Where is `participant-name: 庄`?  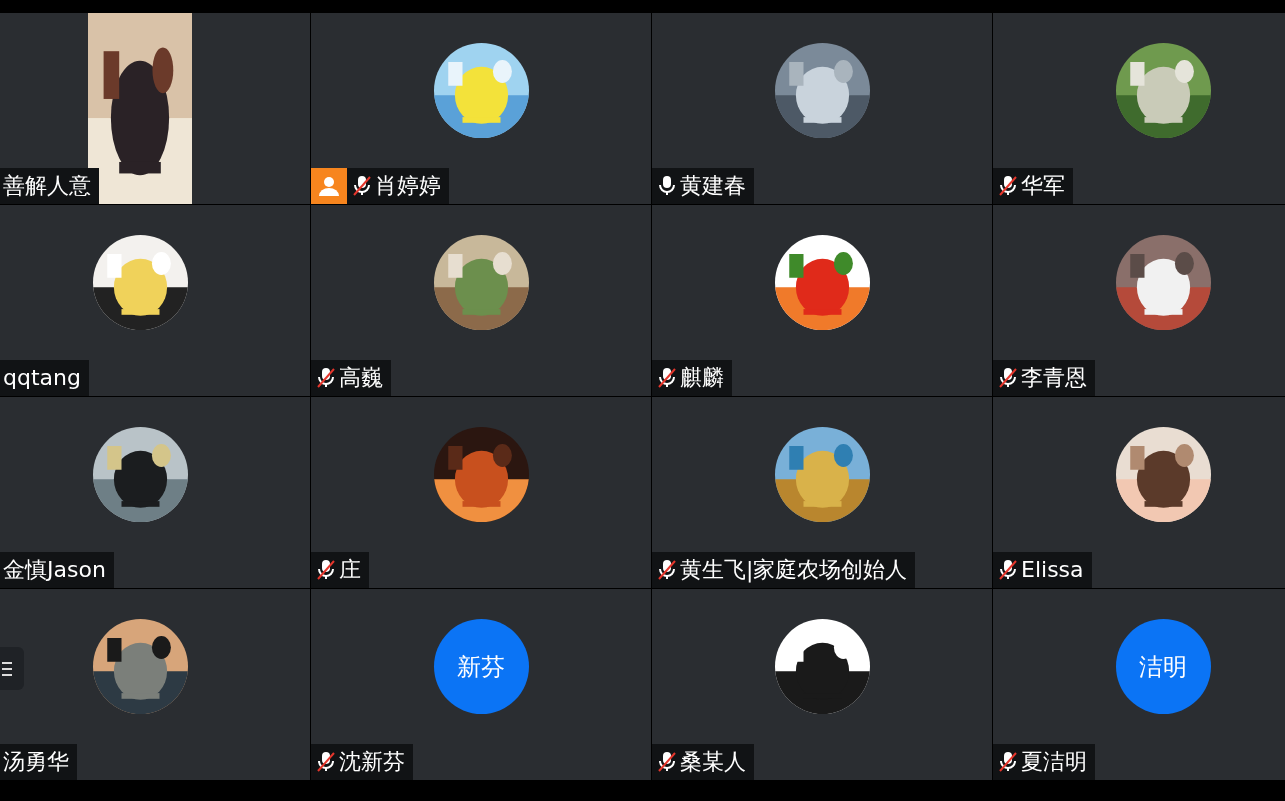
participant-name: 庄 is located at coordinates (350, 570).